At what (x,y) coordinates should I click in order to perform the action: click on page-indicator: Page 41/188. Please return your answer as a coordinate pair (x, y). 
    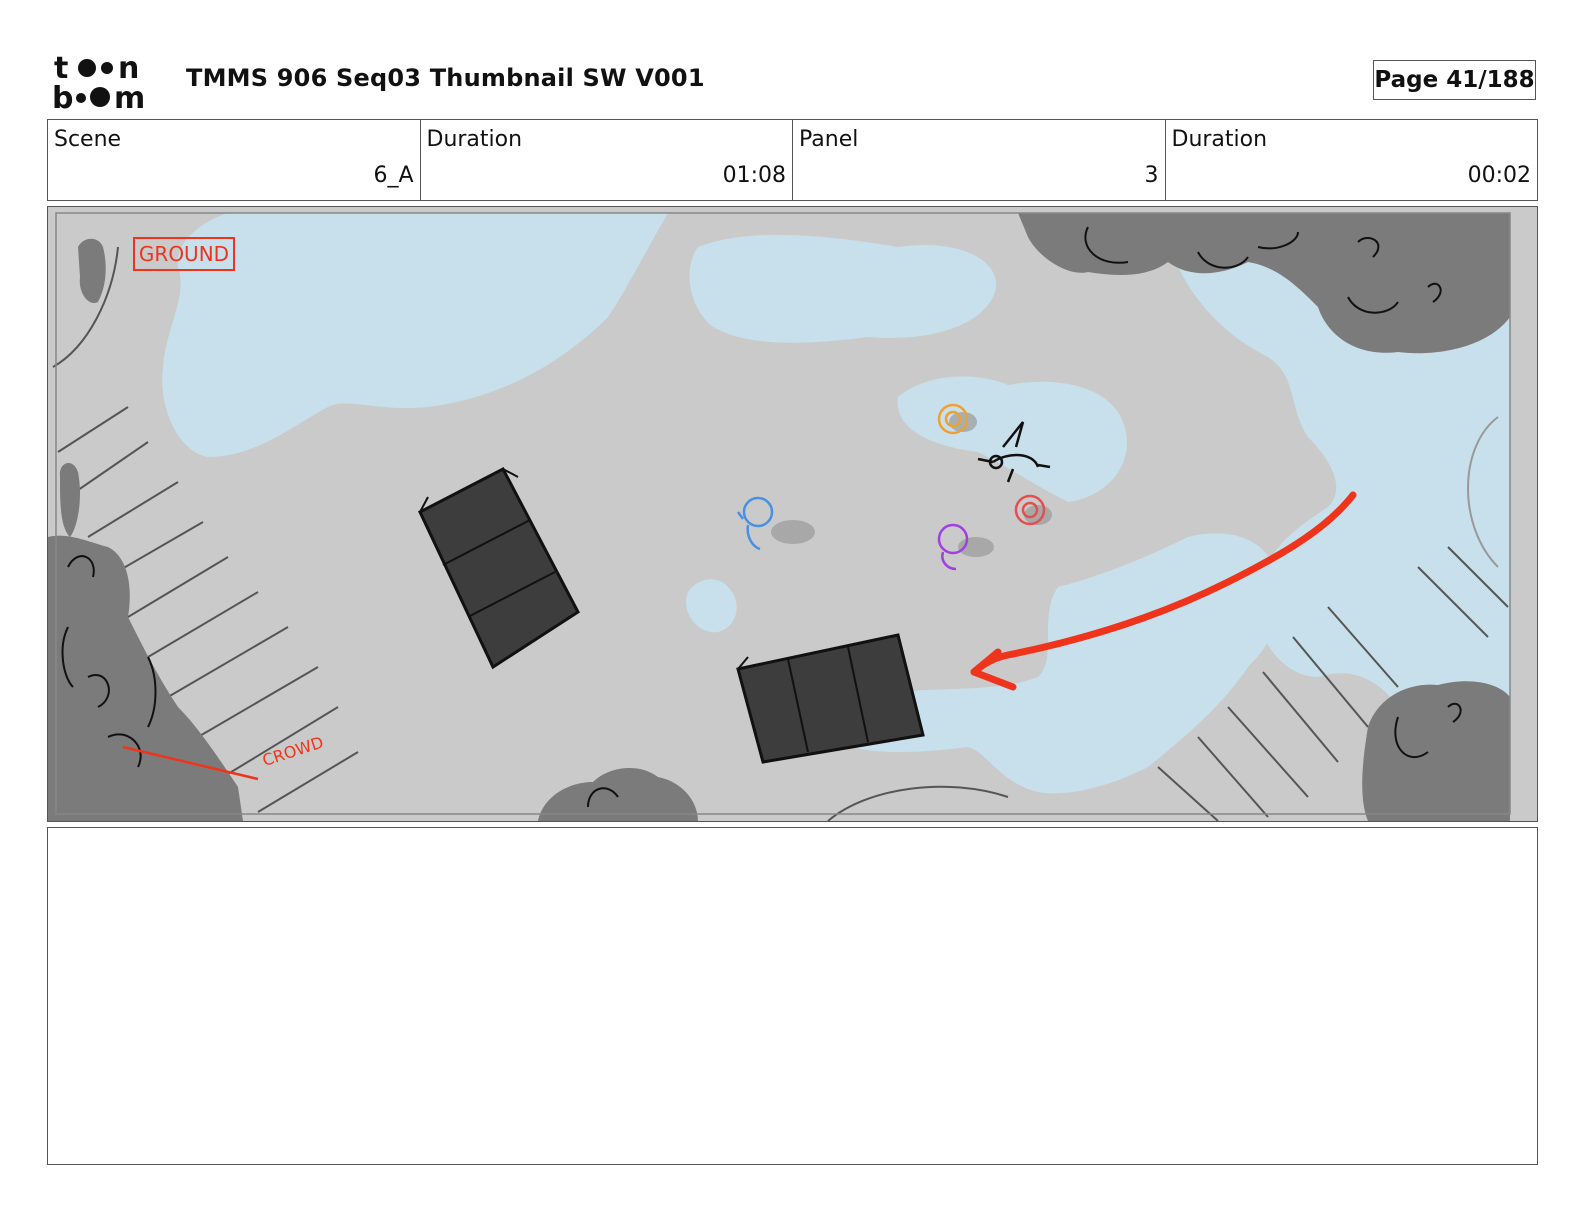
    Looking at the image, I should click on (1454, 80).